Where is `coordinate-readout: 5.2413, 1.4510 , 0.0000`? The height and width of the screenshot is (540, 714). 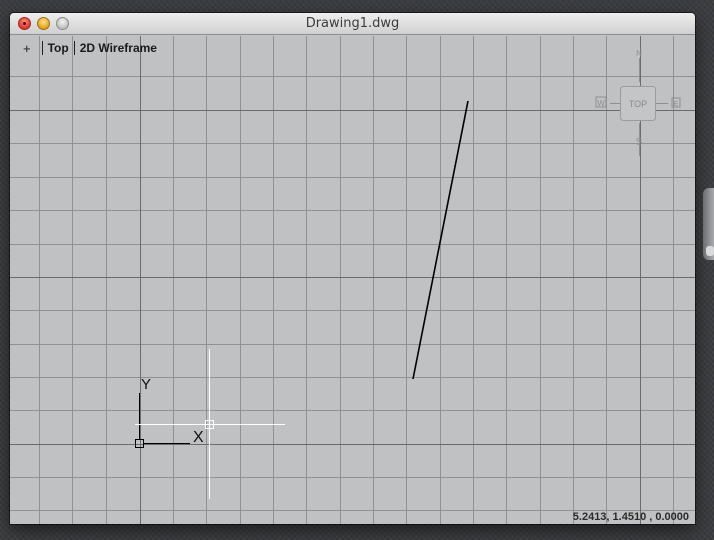 coordinate-readout: 5.2413, 1.4510 , 0.0000 is located at coordinates (630, 517).